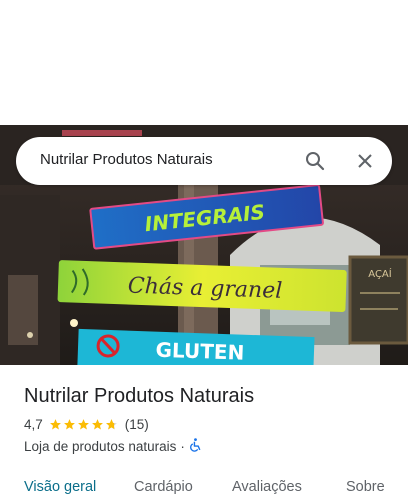 The width and height of the screenshot is (408, 497). I want to click on tab-overview: Visão geral, so click(60, 487).